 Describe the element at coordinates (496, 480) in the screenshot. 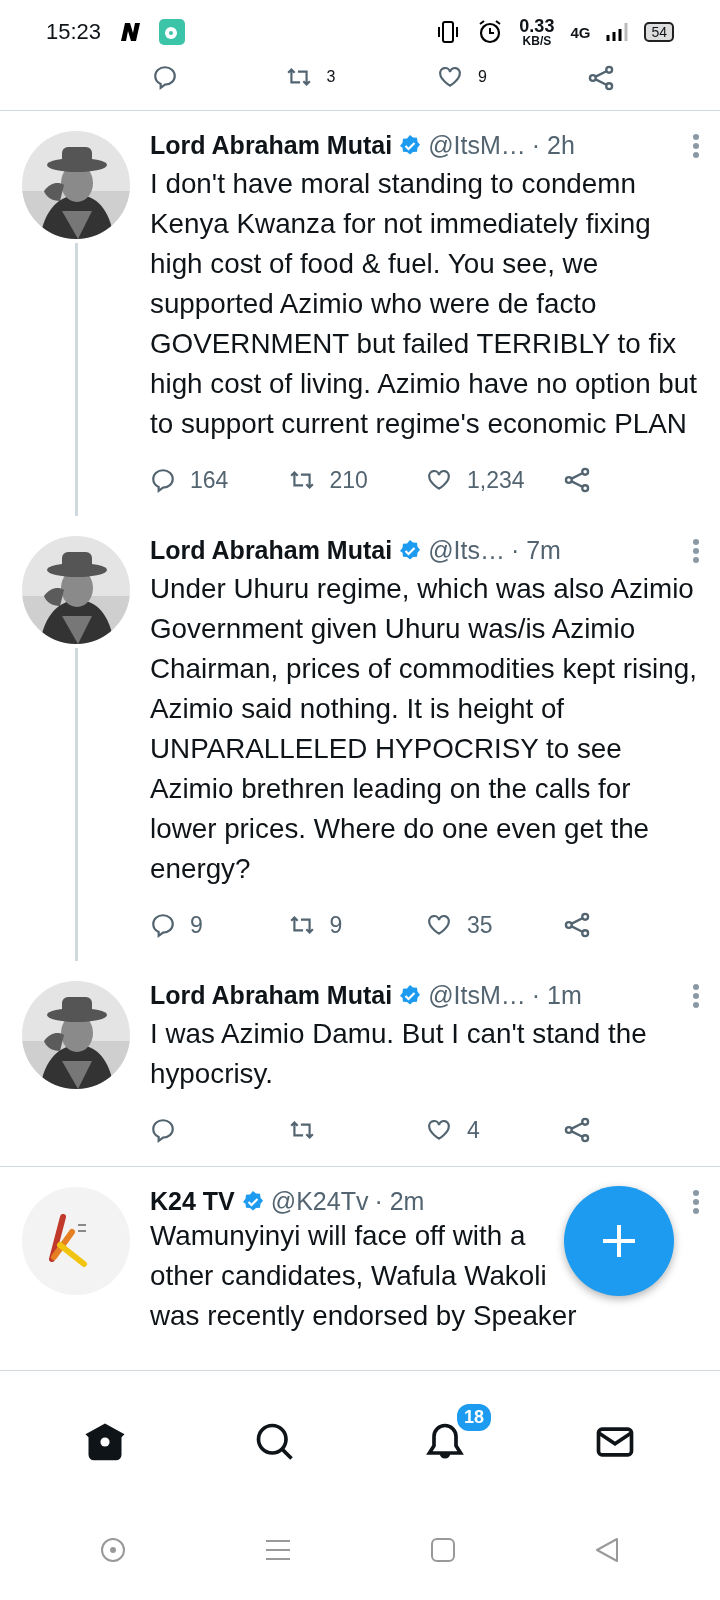

I see `like-count: 1,234` at that location.